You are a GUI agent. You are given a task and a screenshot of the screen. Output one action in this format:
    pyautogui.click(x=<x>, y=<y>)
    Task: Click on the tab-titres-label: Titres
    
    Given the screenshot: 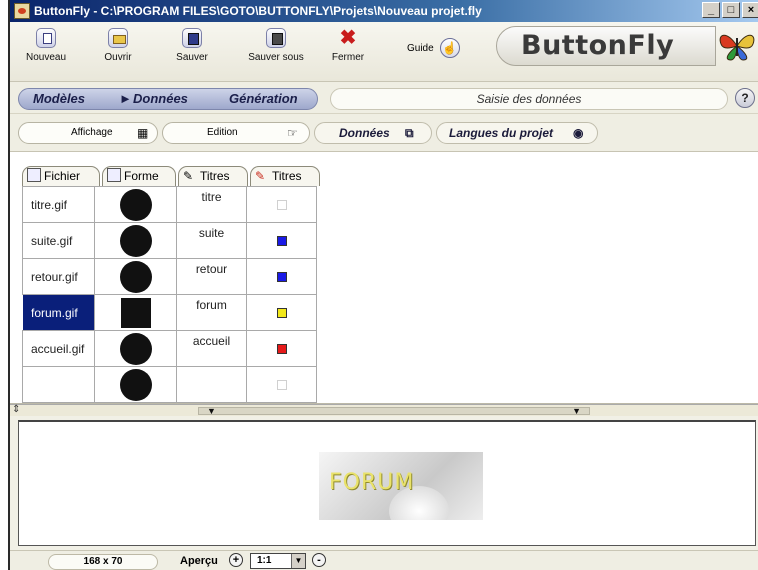 What is the action you would take?
    pyautogui.click(x=215, y=176)
    